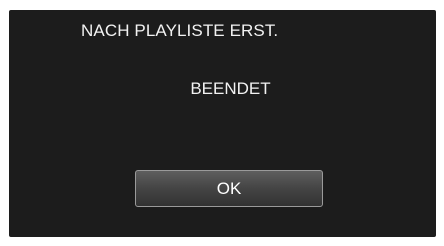  I want to click on ok-button-label: OK, so click(229, 188).